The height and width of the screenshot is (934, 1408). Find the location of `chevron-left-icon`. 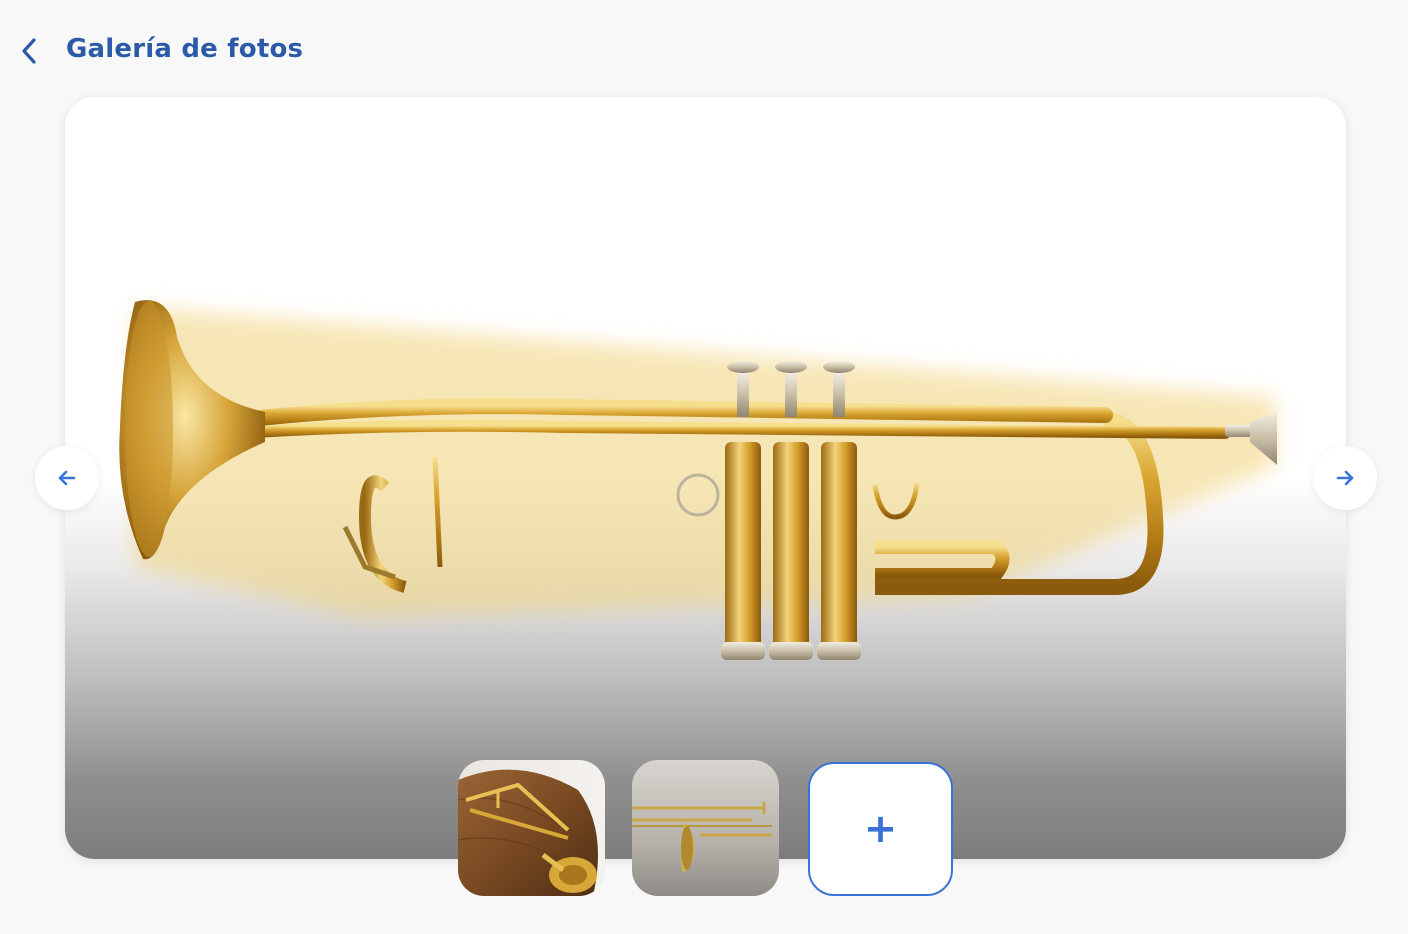

chevron-left-icon is located at coordinates (29, 51).